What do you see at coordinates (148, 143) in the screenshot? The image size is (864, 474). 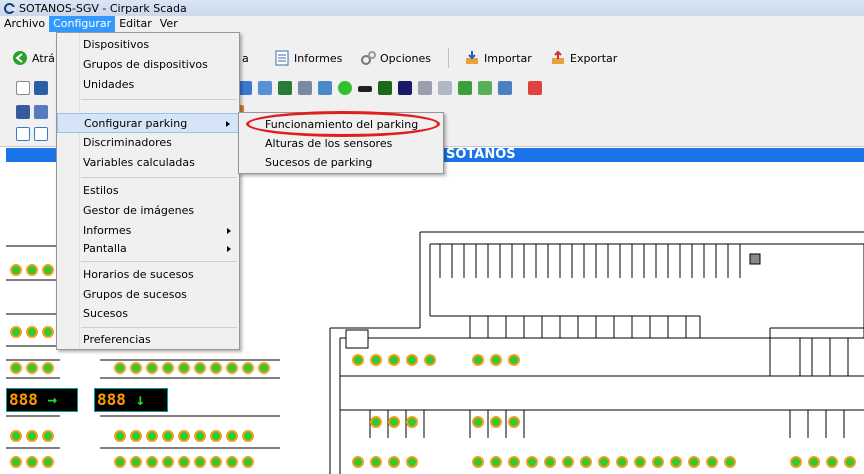 I see `menu-item-discriminadores: Discriminadores` at bounding box center [148, 143].